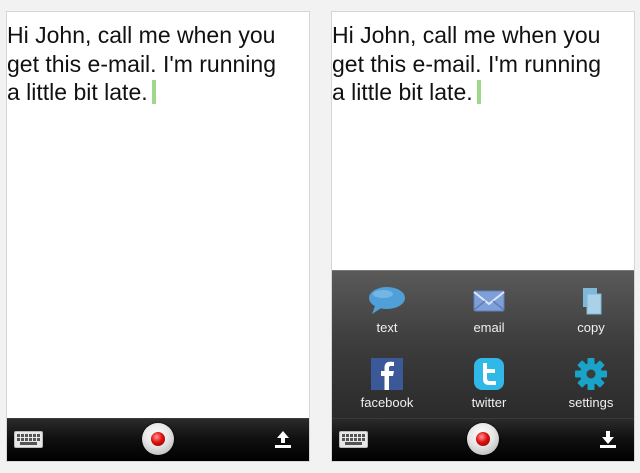 This screenshot has width=640, height=473. I want to click on twitter-icon, so click(489, 374).